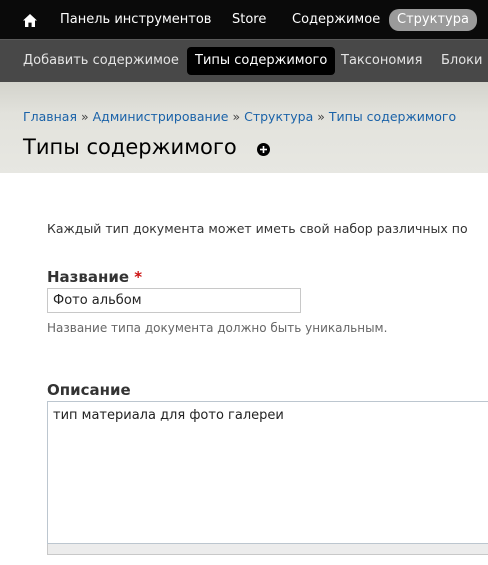 Image resolution: width=488 pixels, height=565 pixels. I want to click on required-mark: *, so click(138, 277).